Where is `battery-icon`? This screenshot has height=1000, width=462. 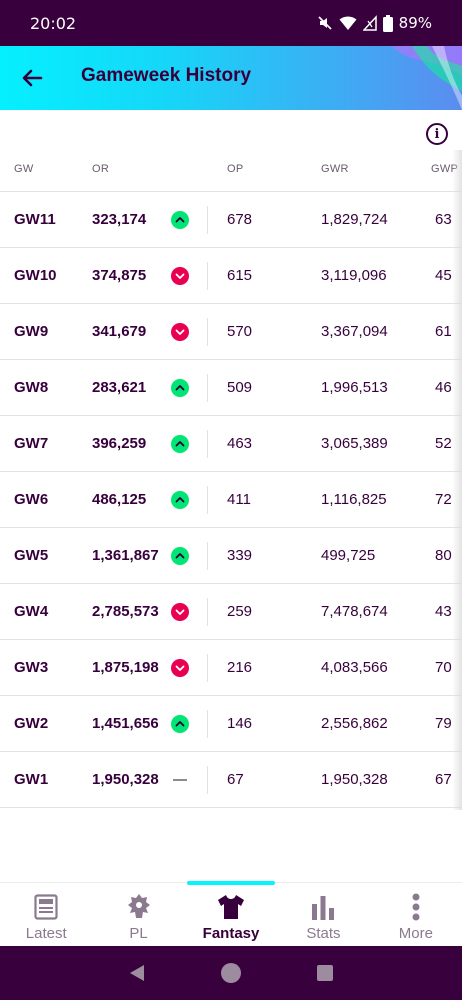
battery-icon is located at coordinates (387, 23).